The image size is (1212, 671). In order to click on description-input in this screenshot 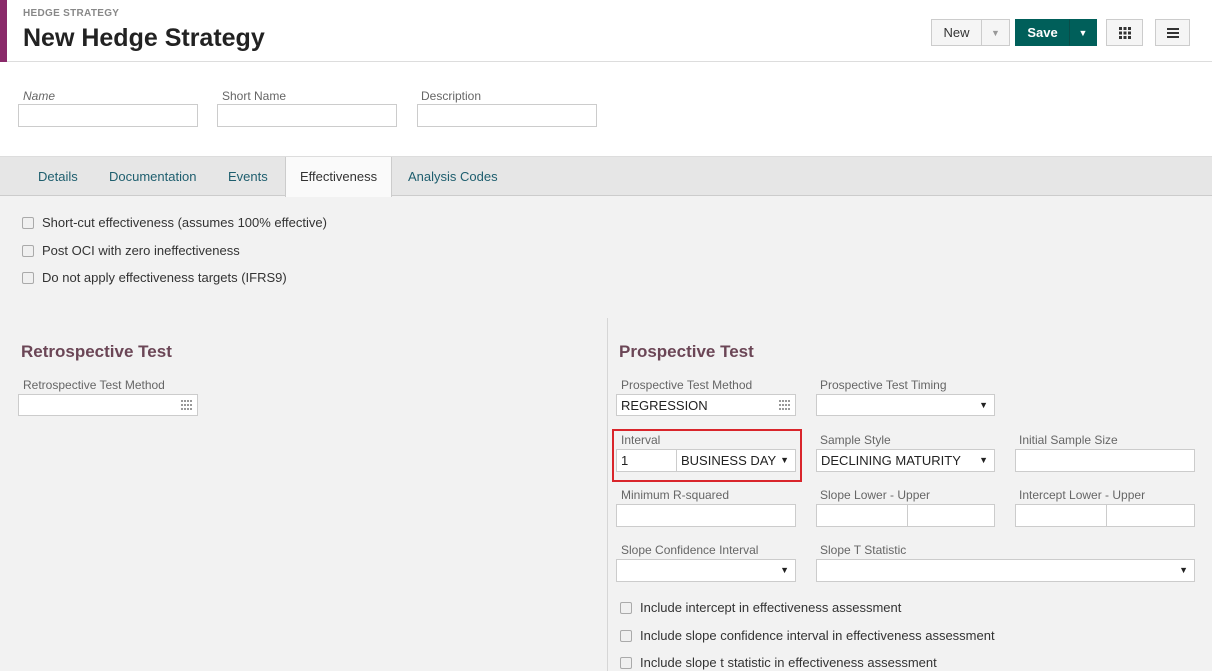, I will do `click(507, 115)`.